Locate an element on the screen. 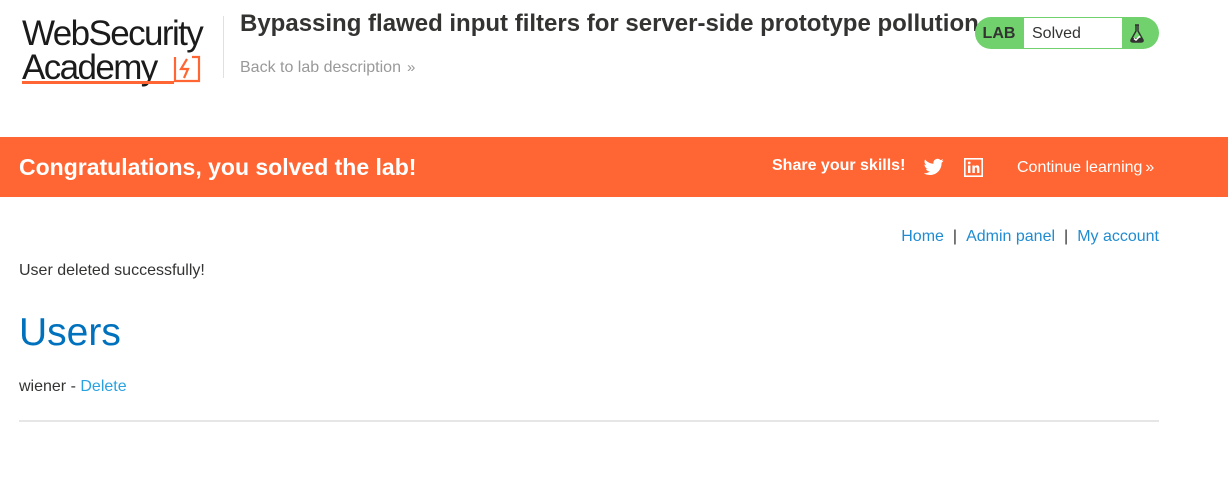 This screenshot has width=1228, height=480. list-item: wiener - Delete is located at coordinates (73, 387).